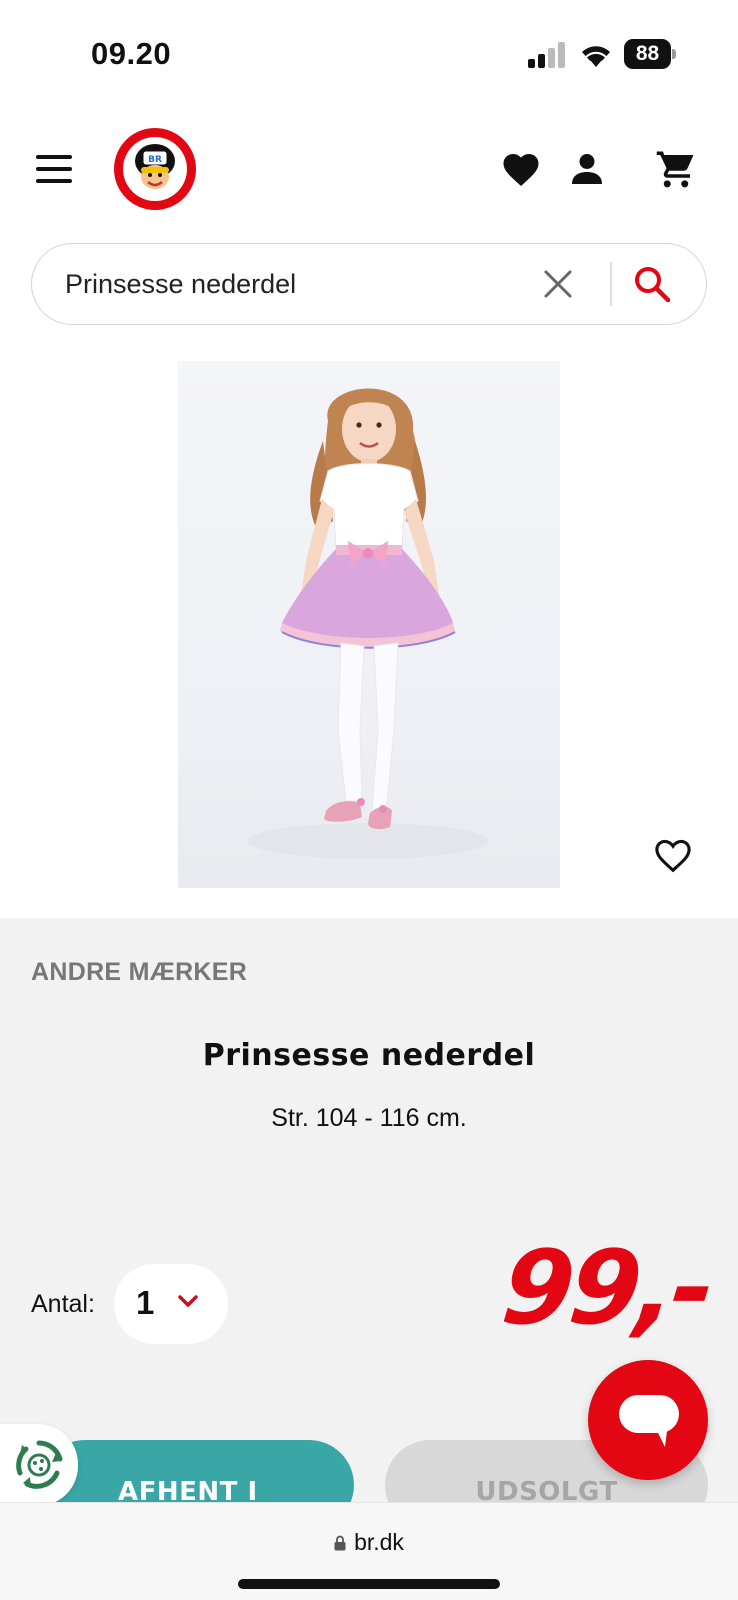 Image resolution: width=738 pixels, height=1600 pixels. I want to click on eco-badge, so click(39, 1465).